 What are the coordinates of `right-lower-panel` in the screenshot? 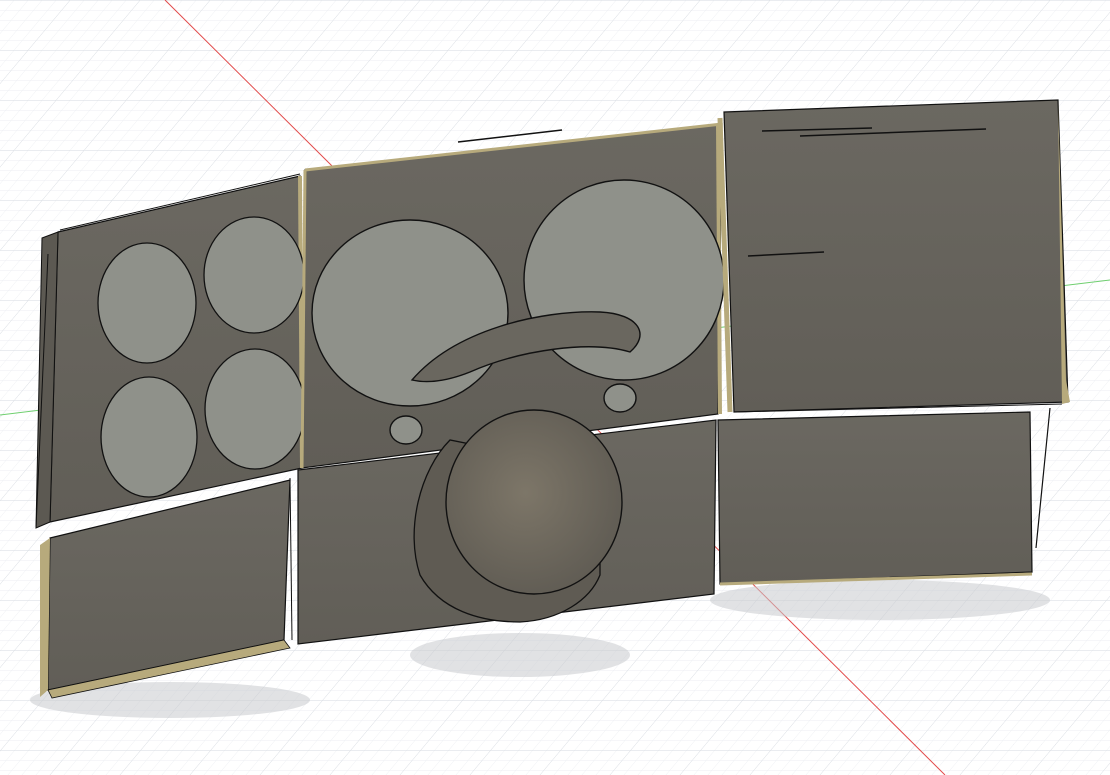 It's located at (884, 496).